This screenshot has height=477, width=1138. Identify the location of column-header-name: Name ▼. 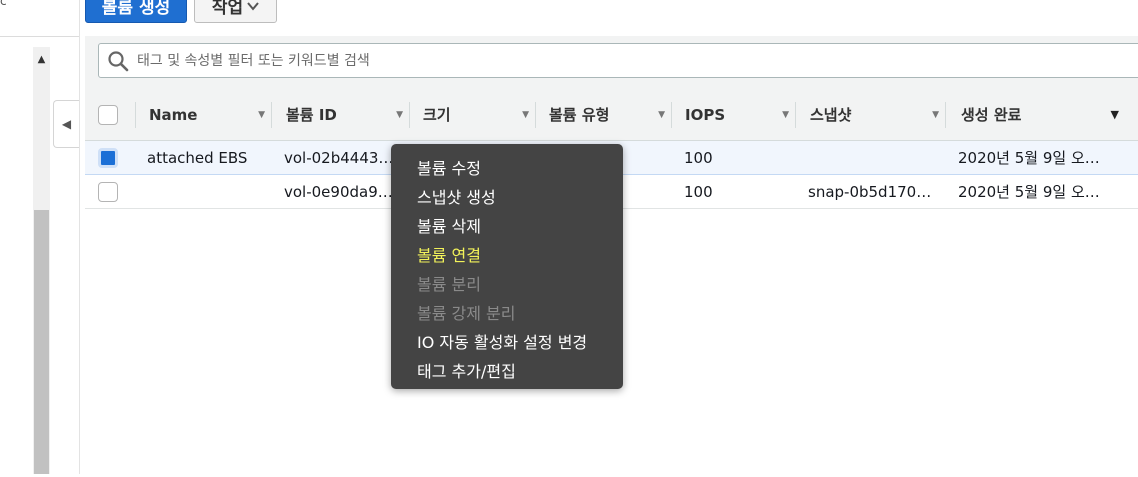
(203, 114).